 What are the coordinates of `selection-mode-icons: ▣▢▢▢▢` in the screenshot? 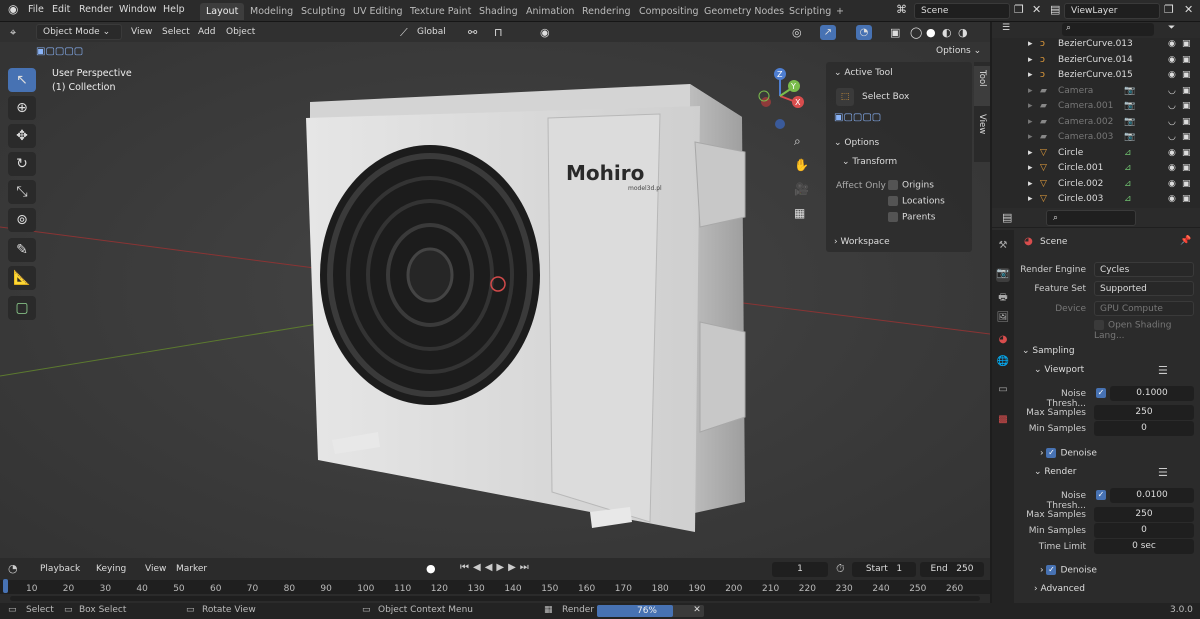 It's located at (857, 117).